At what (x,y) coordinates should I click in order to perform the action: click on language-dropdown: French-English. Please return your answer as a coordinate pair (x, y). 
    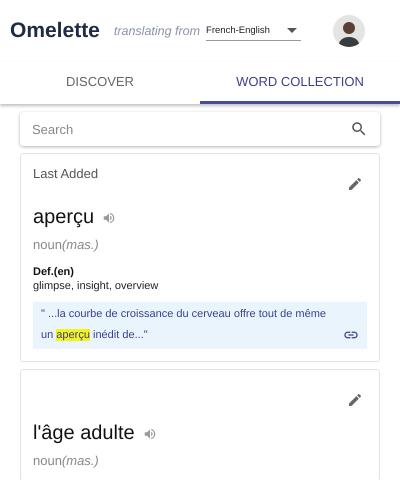
    Looking at the image, I should click on (254, 31).